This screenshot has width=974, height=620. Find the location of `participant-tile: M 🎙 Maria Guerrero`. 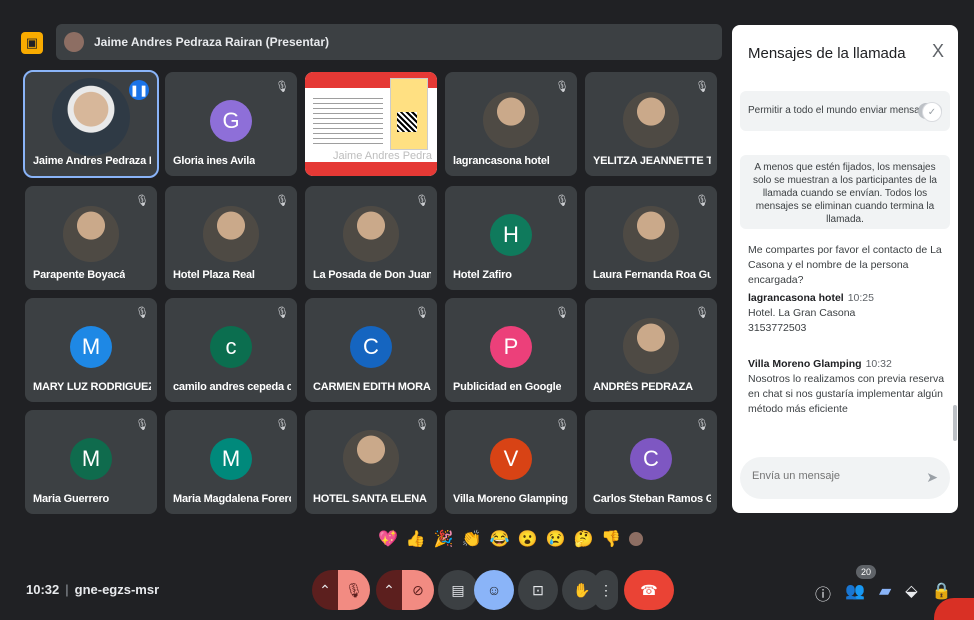

participant-tile: M 🎙 Maria Guerrero is located at coordinates (91, 462).